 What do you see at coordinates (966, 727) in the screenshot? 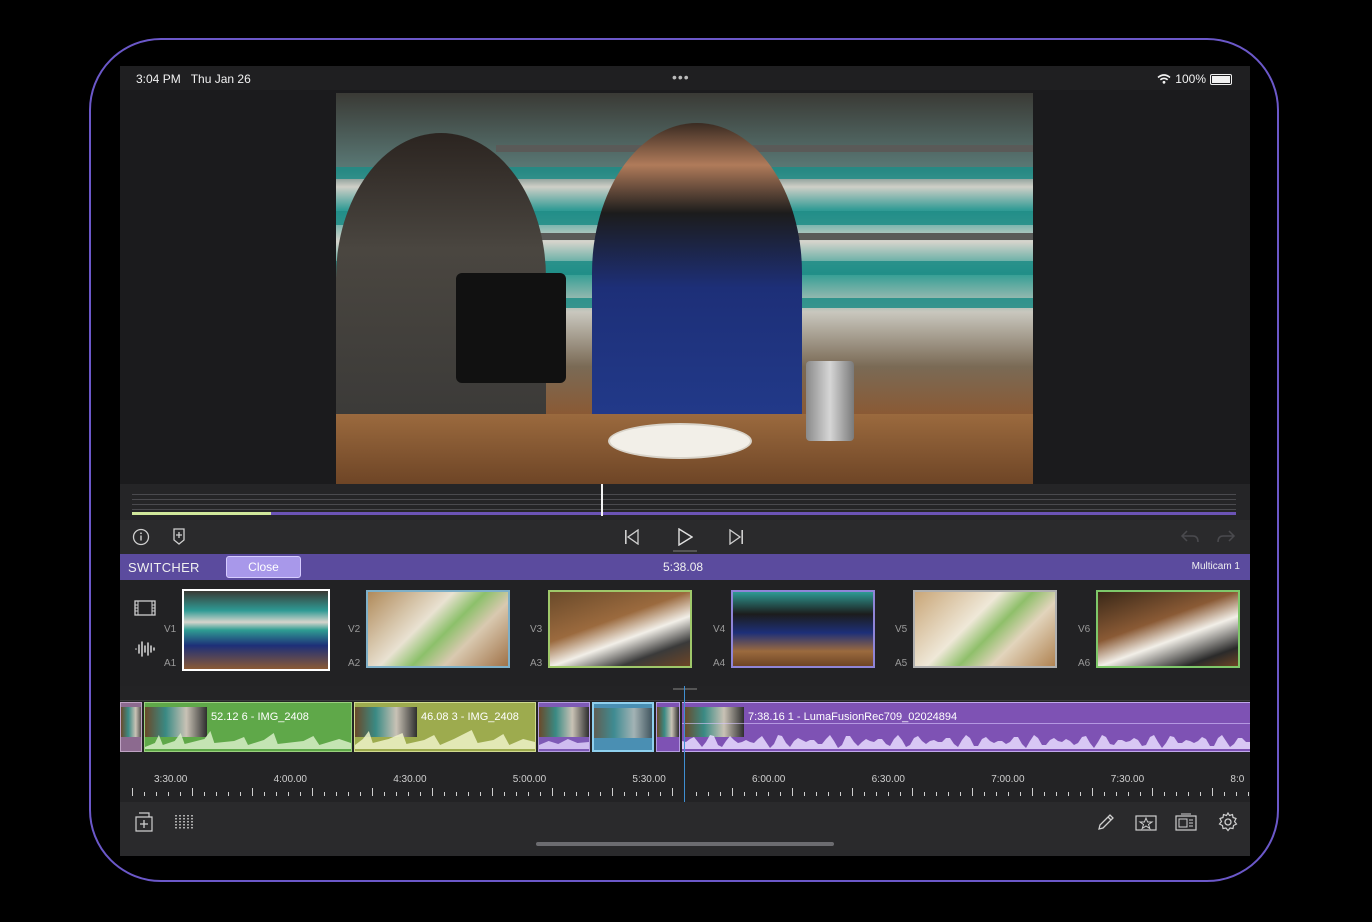
I see `timeline-clip-main: 7:38.16 1 - LumaFusionRec709_02024894` at bounding box center [966, 727].